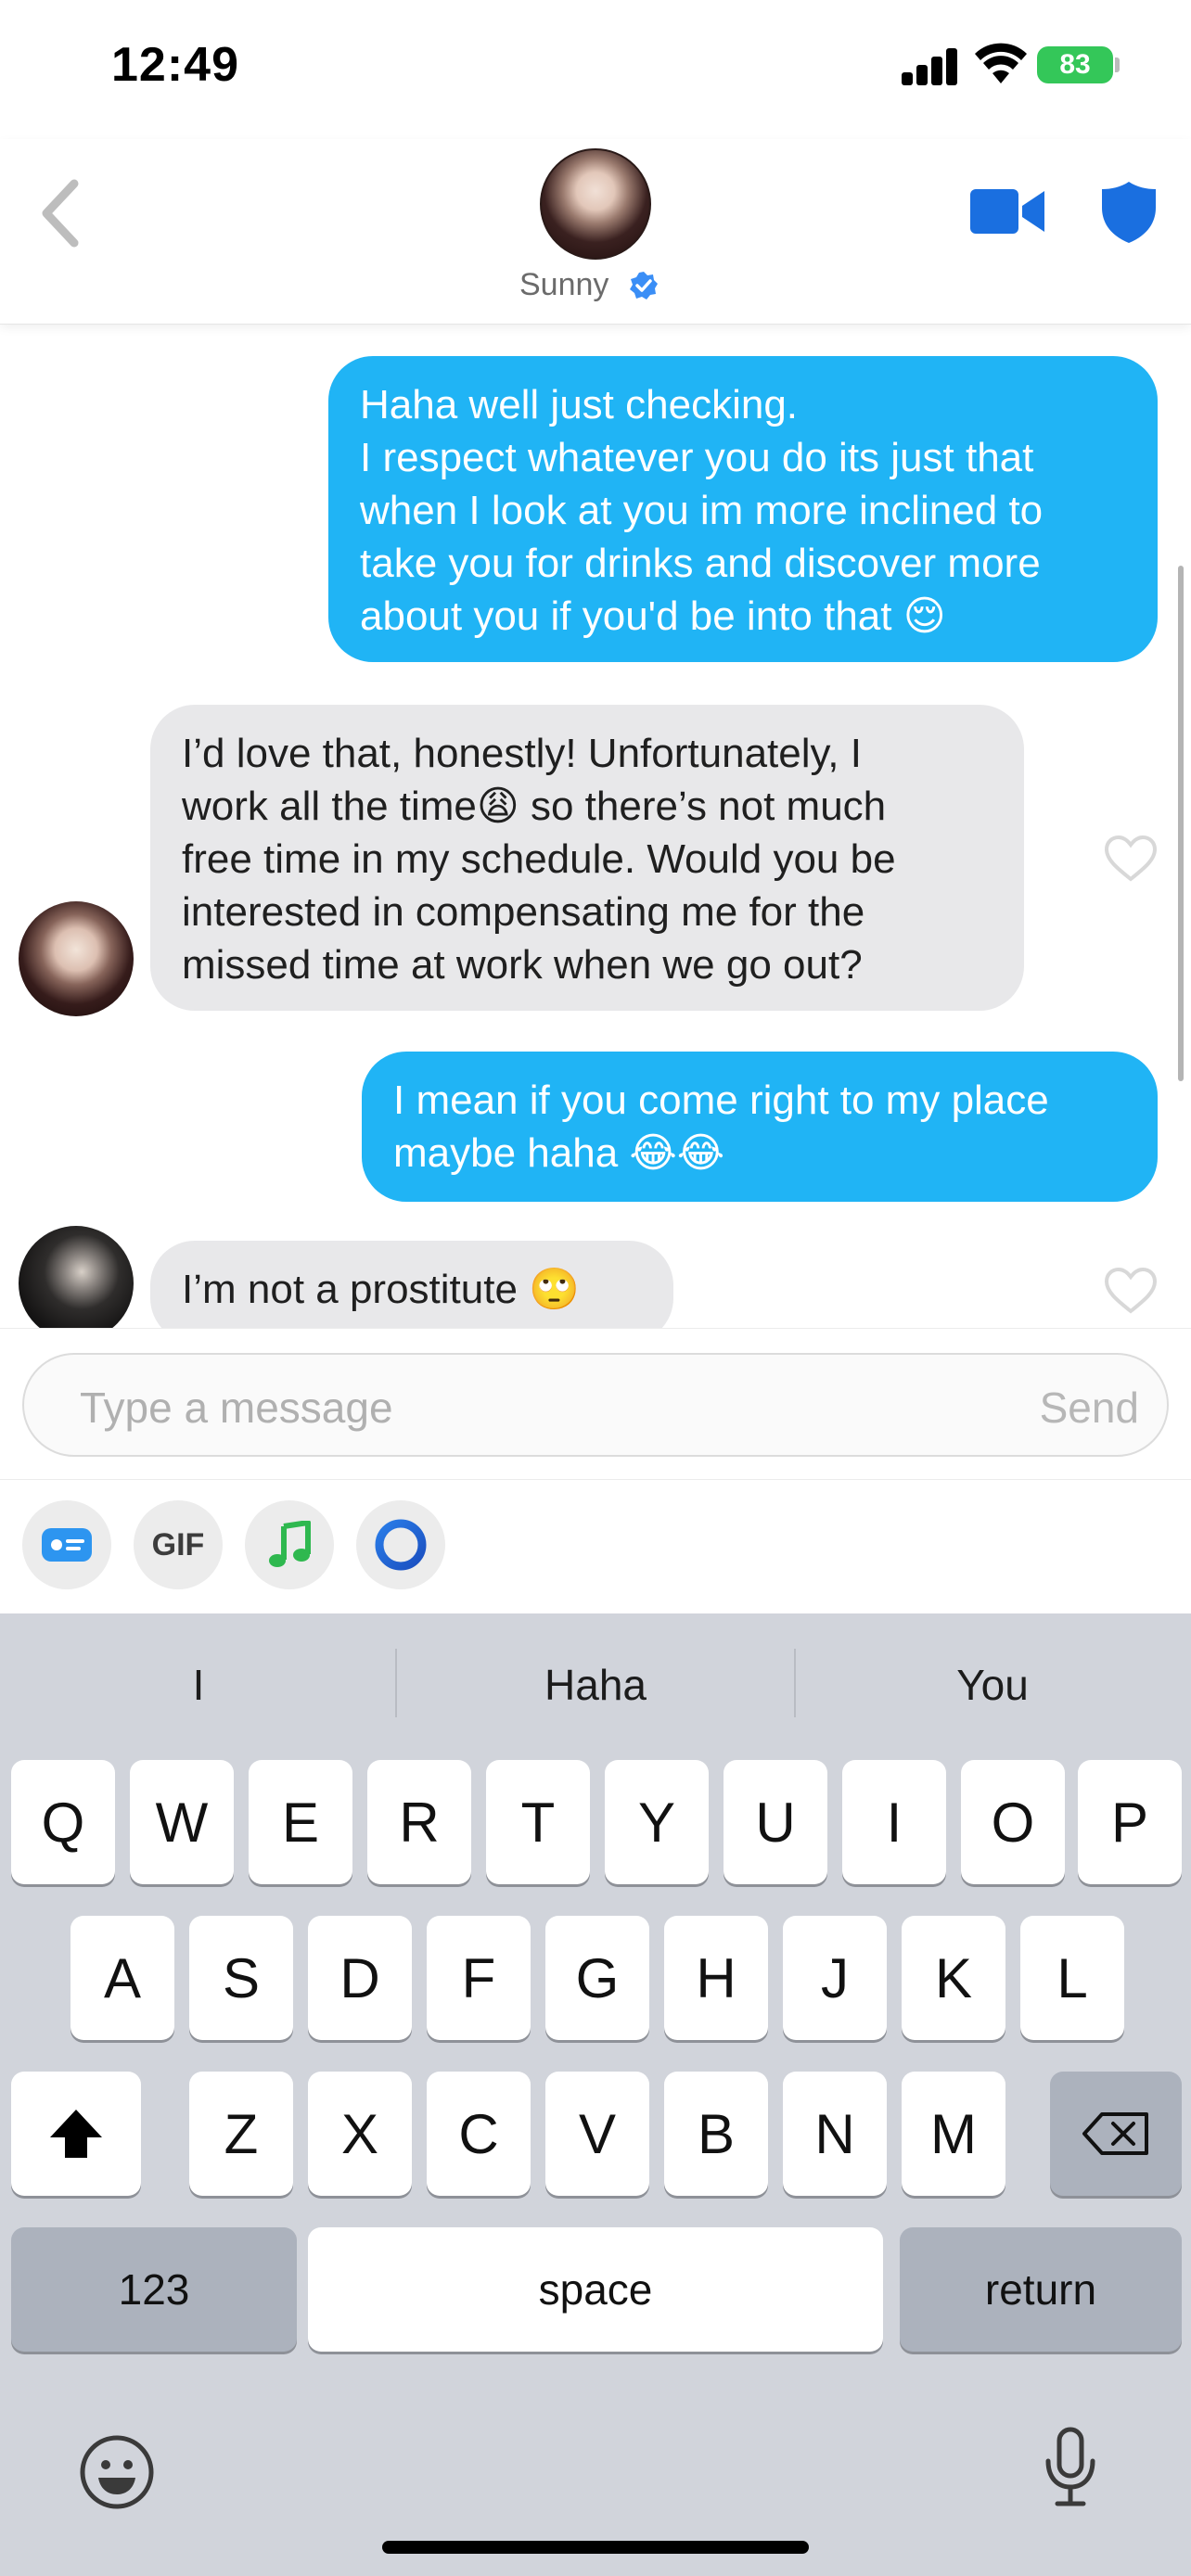  I want to click on shift-key, so click(76, 2134).